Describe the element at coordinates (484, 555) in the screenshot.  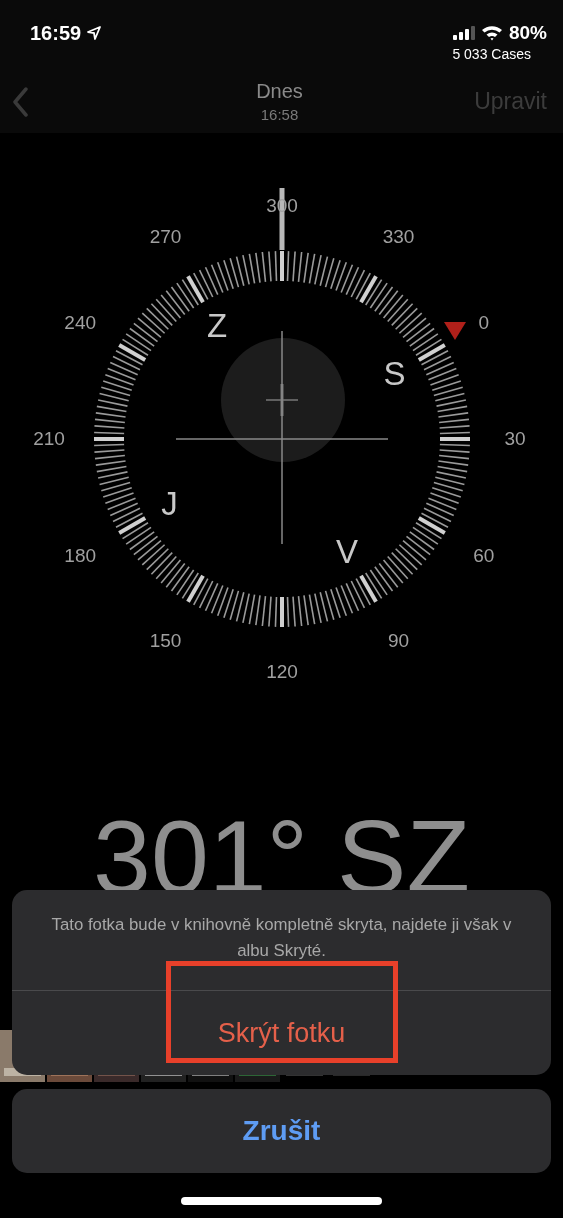
I see `degree-label: 60` at that location.